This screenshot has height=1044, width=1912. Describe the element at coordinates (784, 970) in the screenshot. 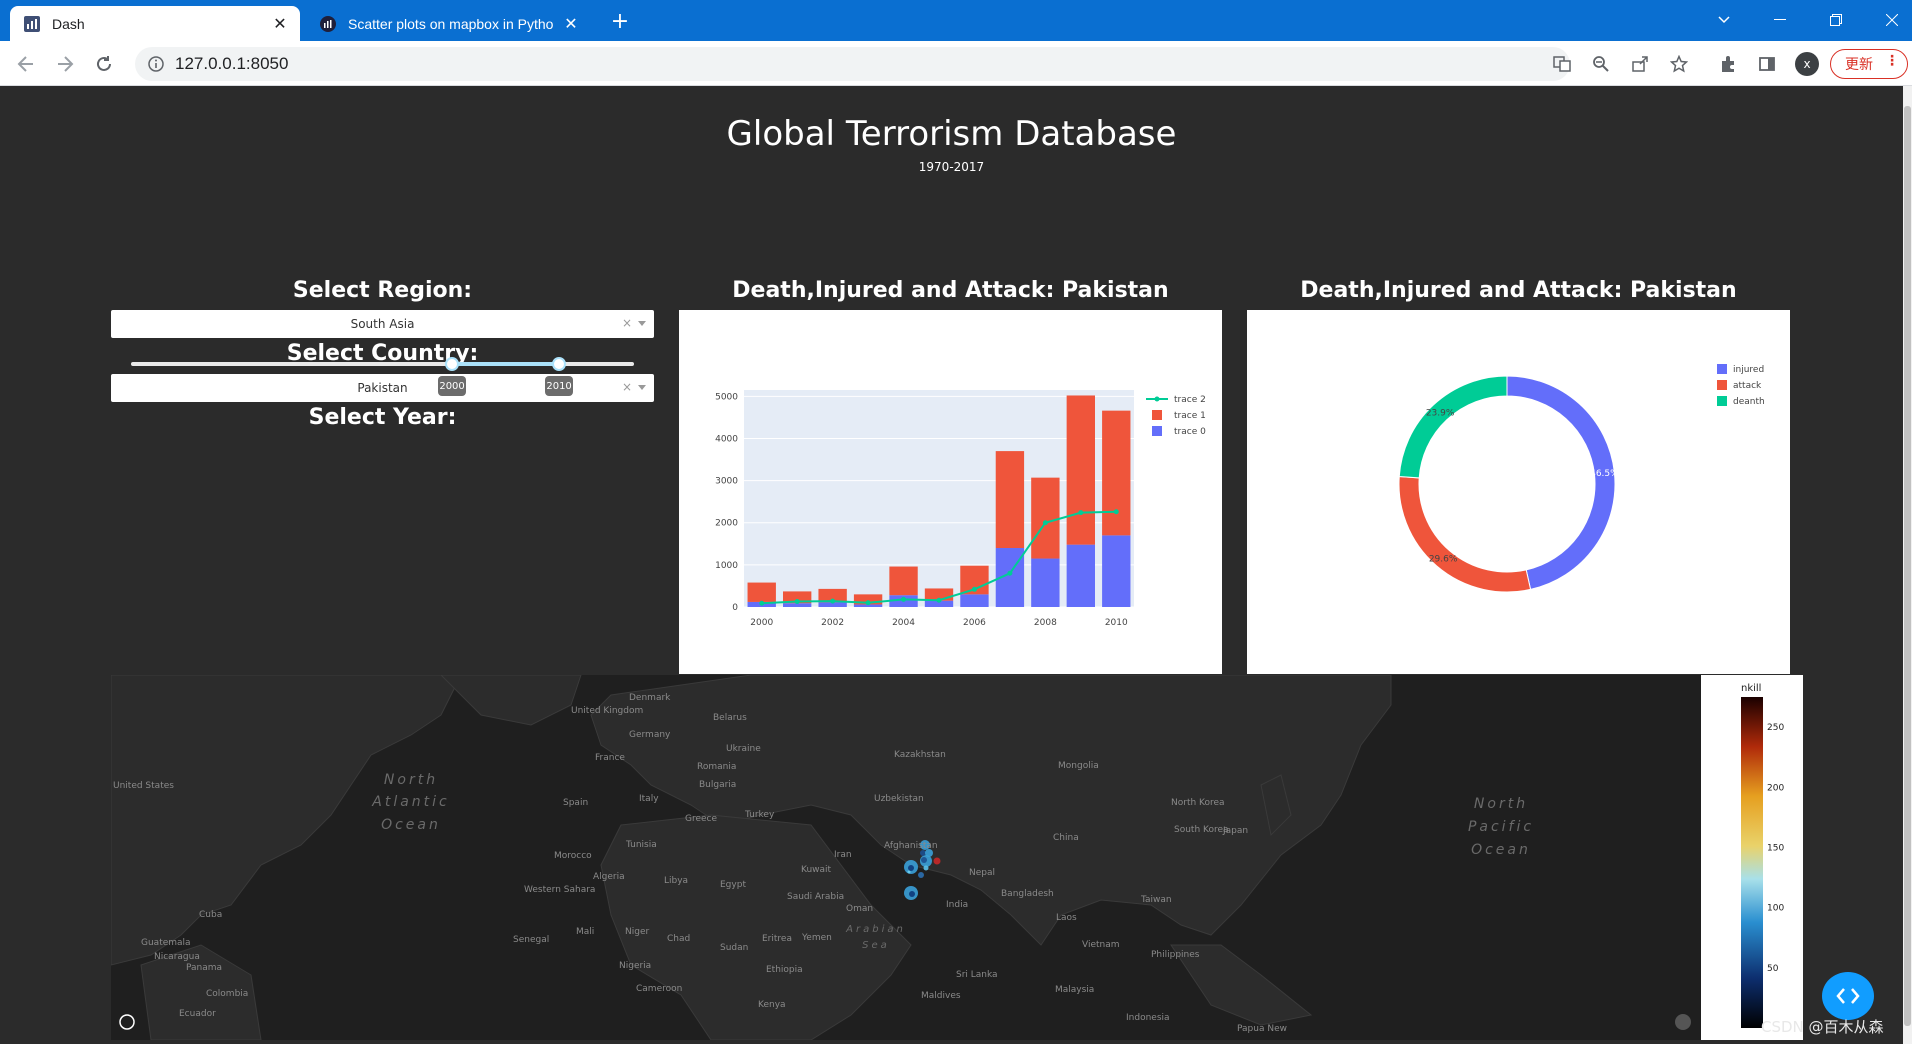

I see `map-label: Ethiopia` at that location.